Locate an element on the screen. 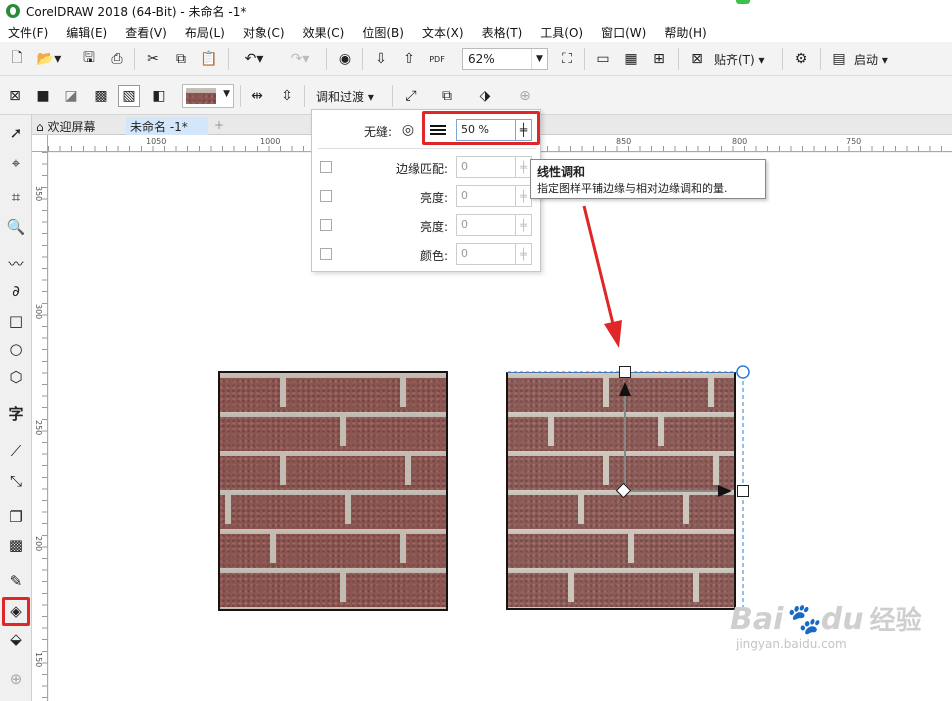  freehand-tool-icon: 〰 is located at coordinates (16, 263).